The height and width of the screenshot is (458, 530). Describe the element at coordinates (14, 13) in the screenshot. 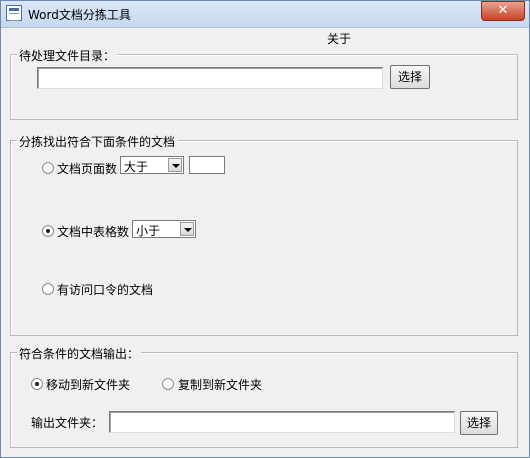

I see `app-icon` at that location.